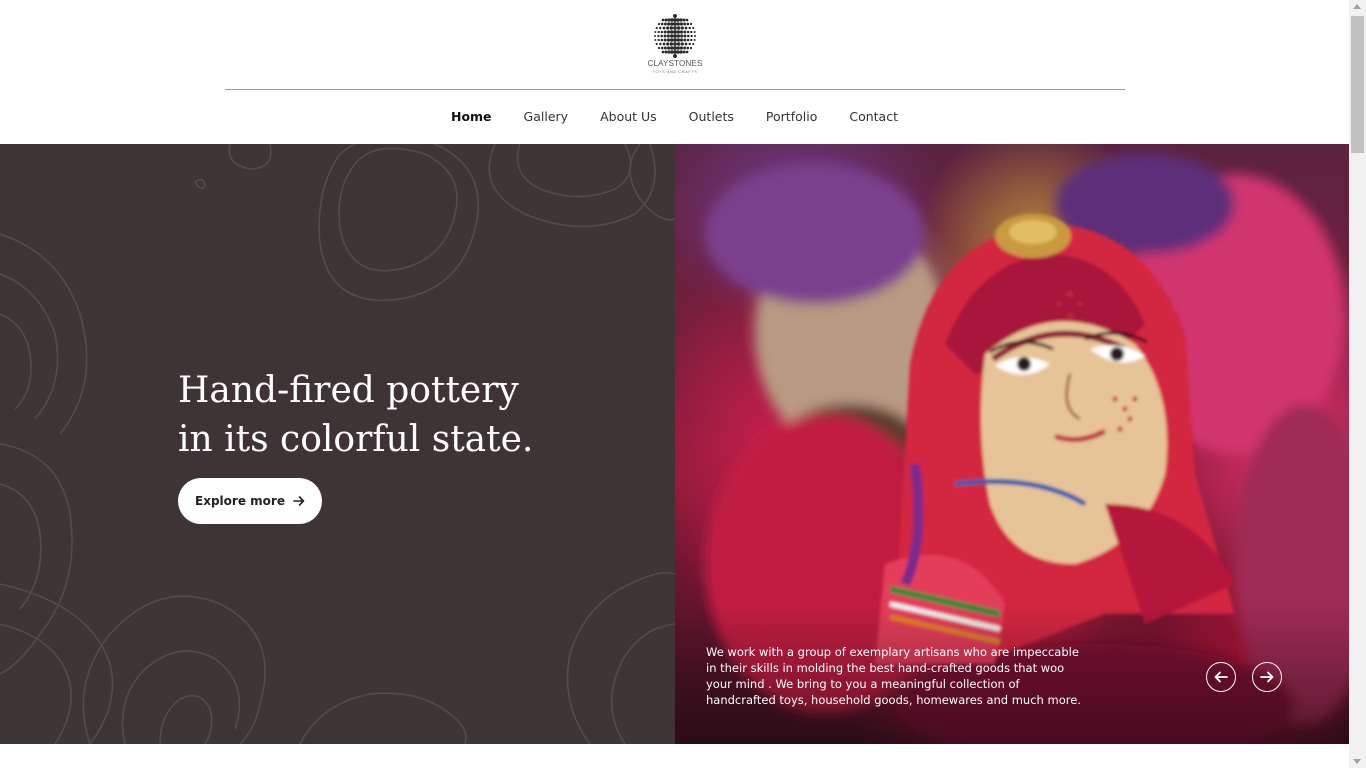 The width and height of the screenshot is (1366, 768). What do you see at coordinates (628, 118) in the screenshot?
I see `nav-about-us: About Us` at bounding box center [628, 118].